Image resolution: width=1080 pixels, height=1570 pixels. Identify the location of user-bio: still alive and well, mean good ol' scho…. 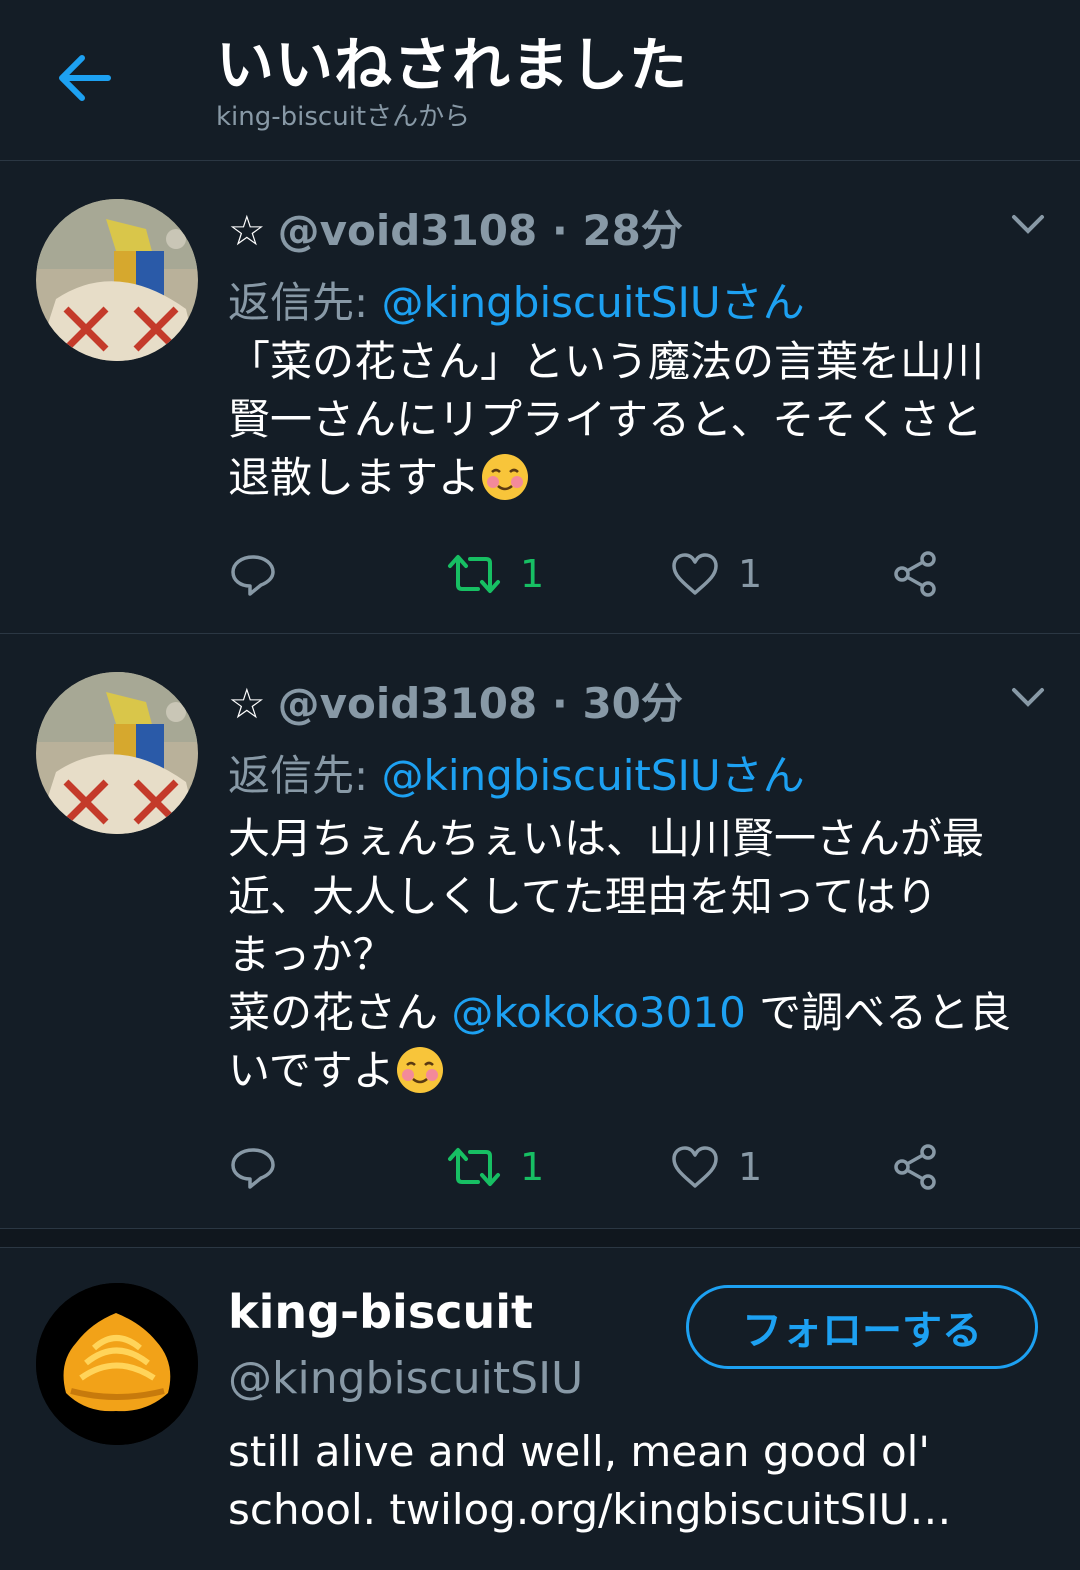
(638, 1481).